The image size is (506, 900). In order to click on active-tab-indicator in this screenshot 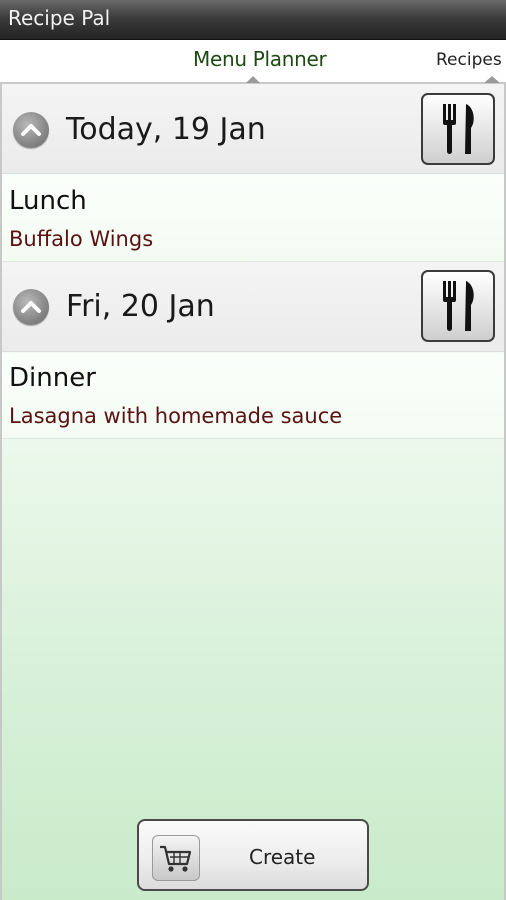, I will do `click(253, 79)`.